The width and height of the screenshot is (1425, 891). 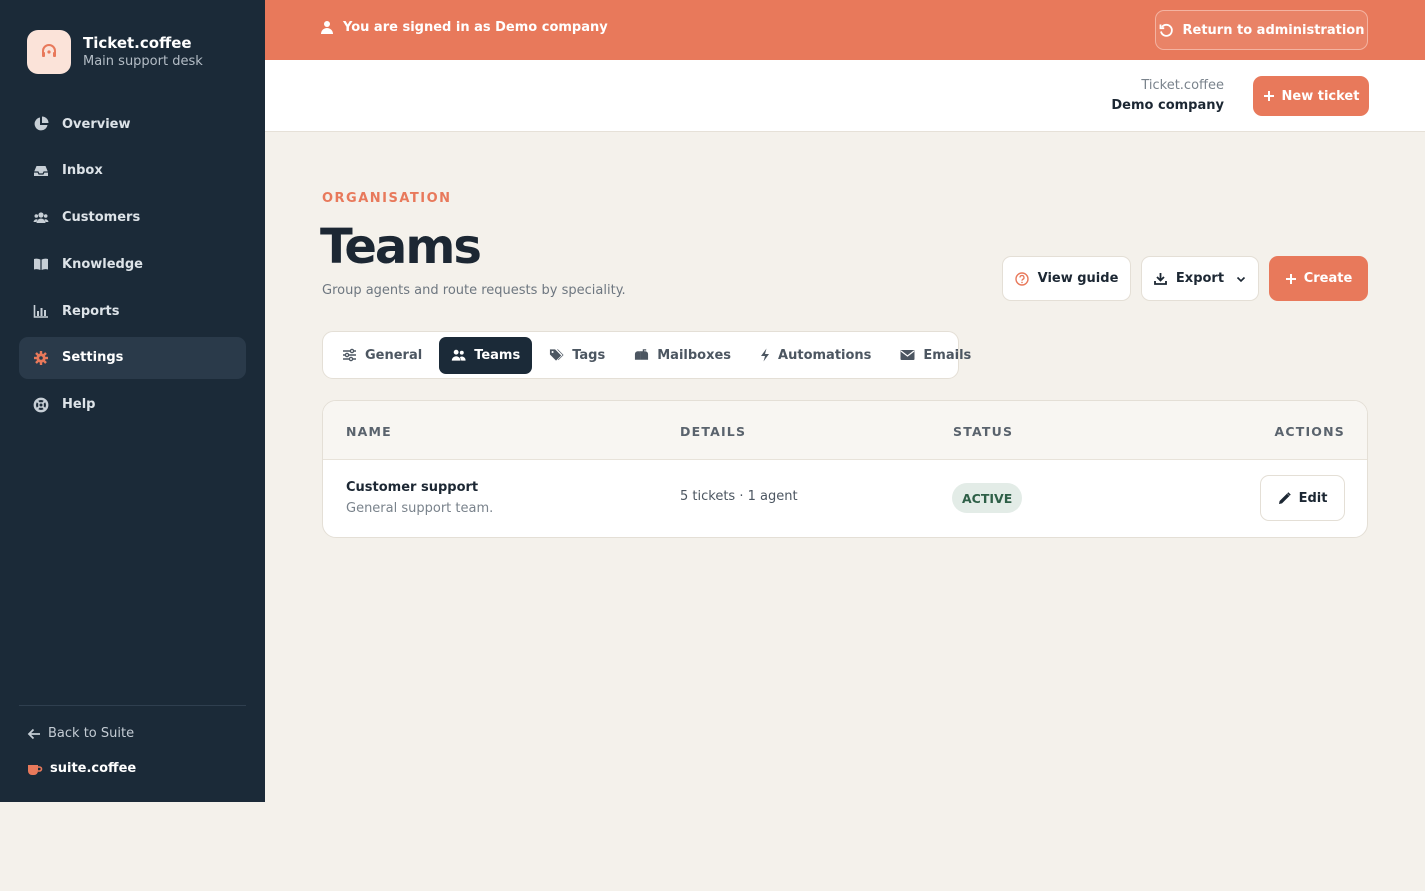 I want to click on team-description: General support team., so click(x=420, y=508).